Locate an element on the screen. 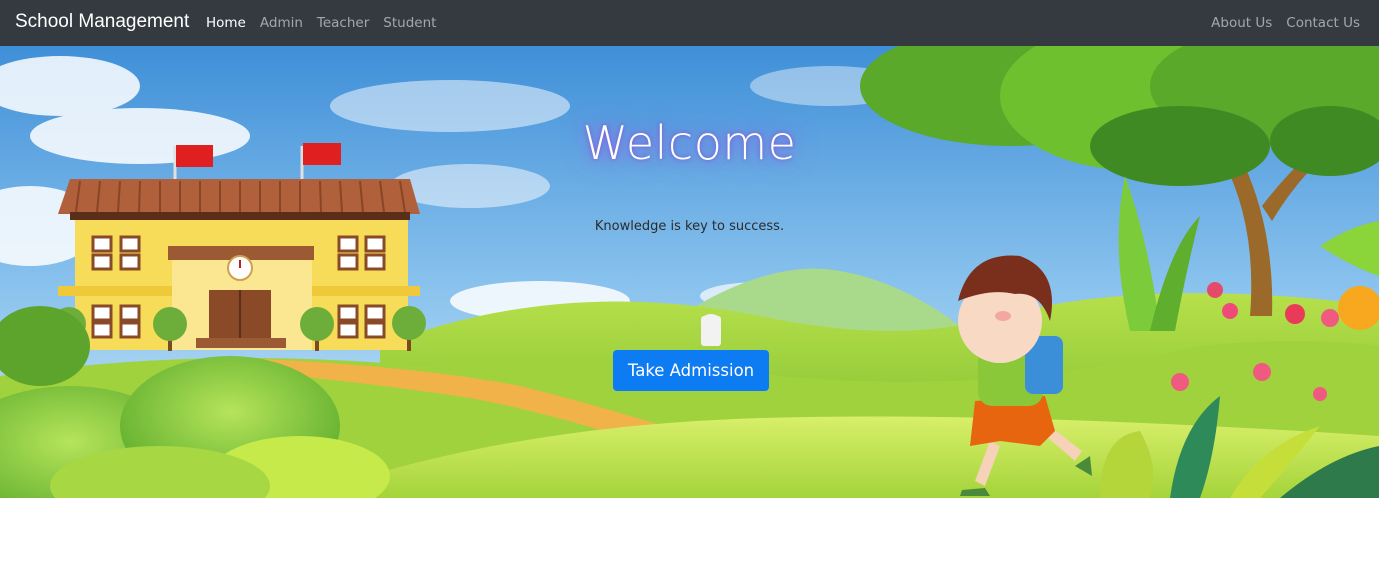 This screenshot has width=1379, height=562. nav-left-links: Home Admin Teacher Student is located at coordinates (321, 23).